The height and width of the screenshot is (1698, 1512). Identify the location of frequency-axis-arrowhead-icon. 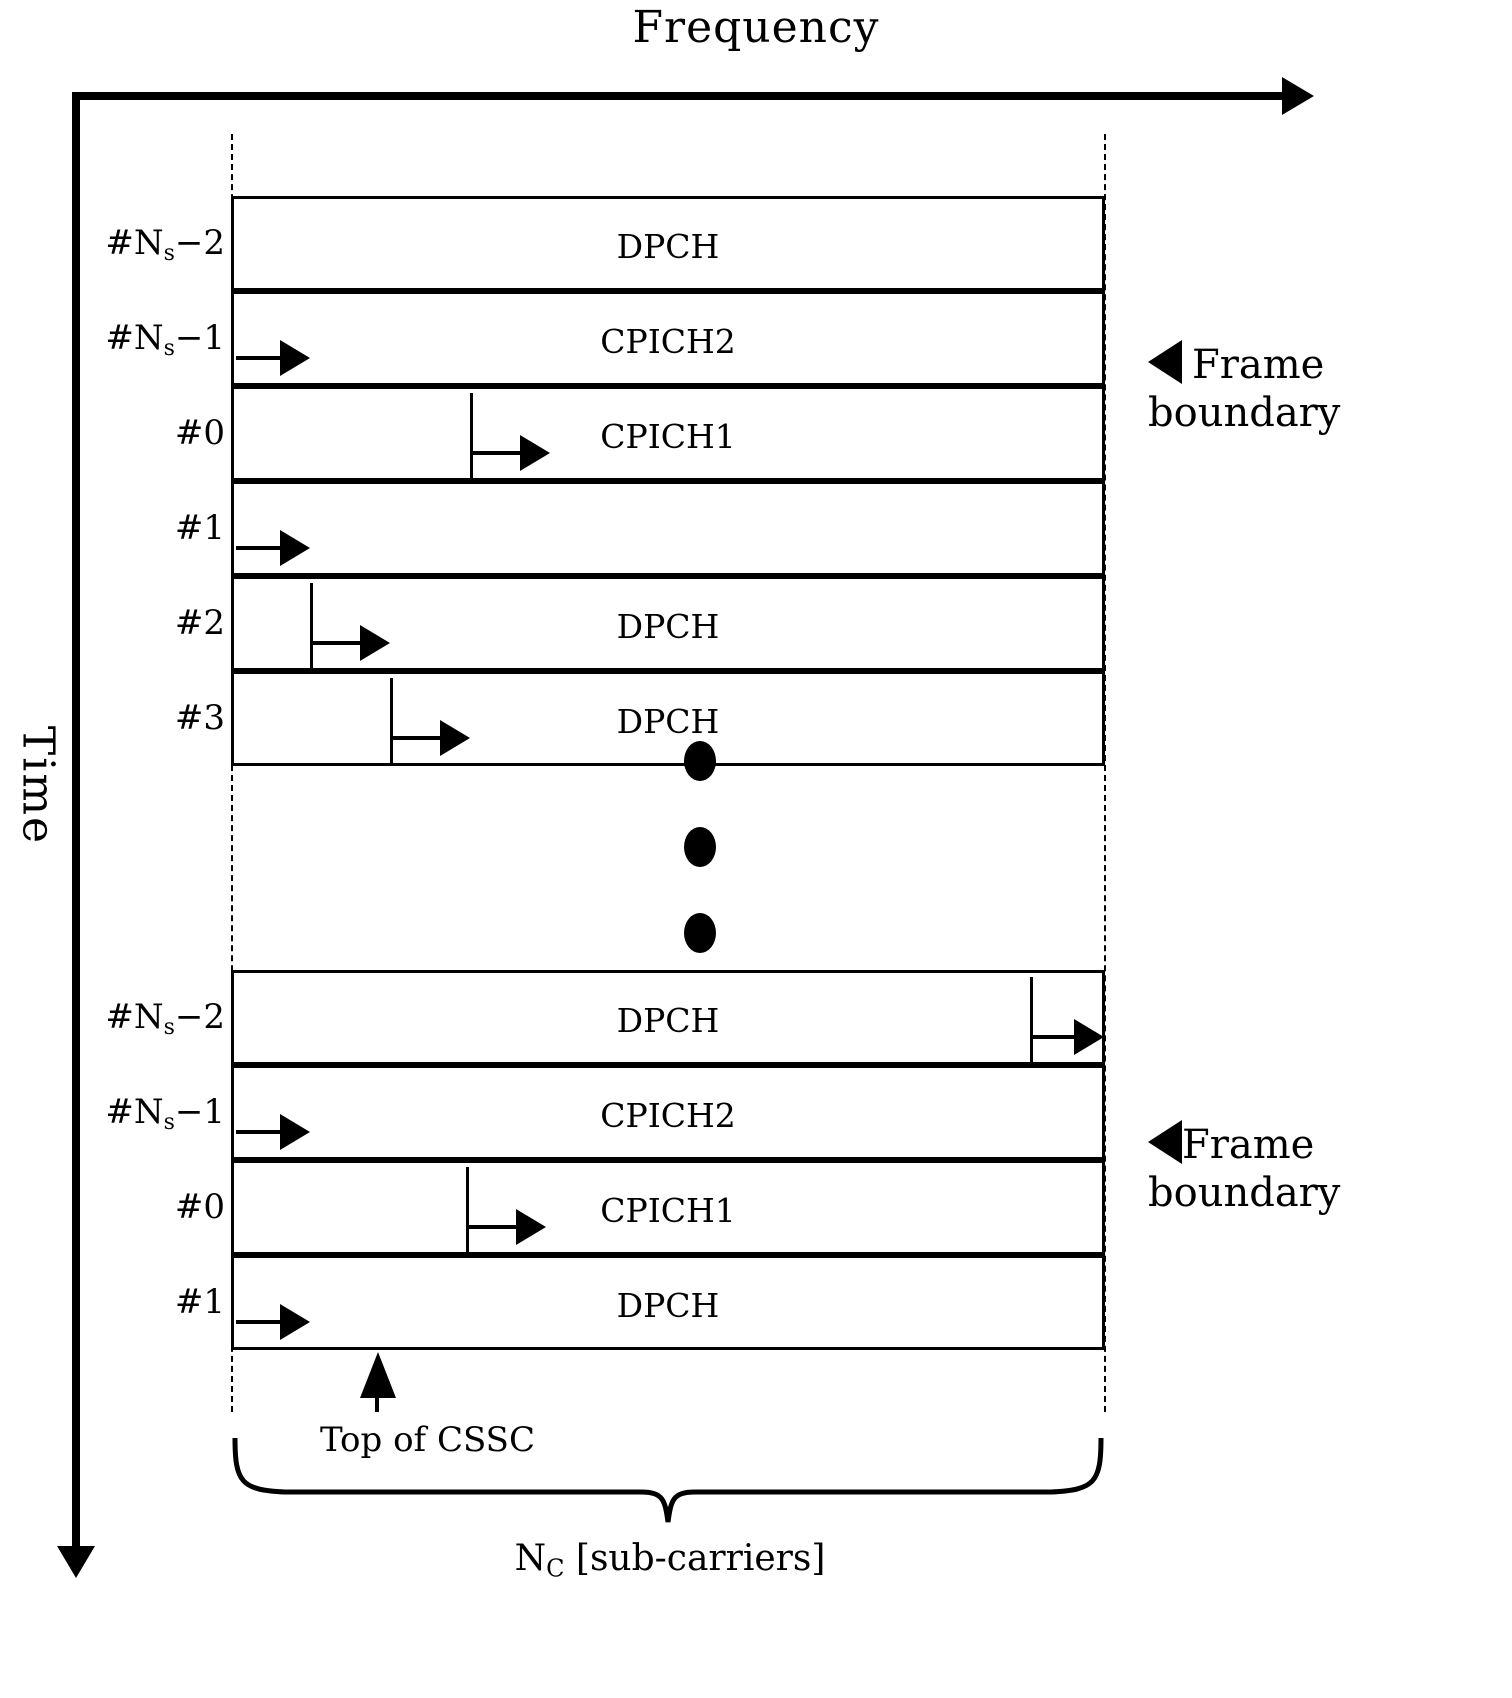
(1298, 96).